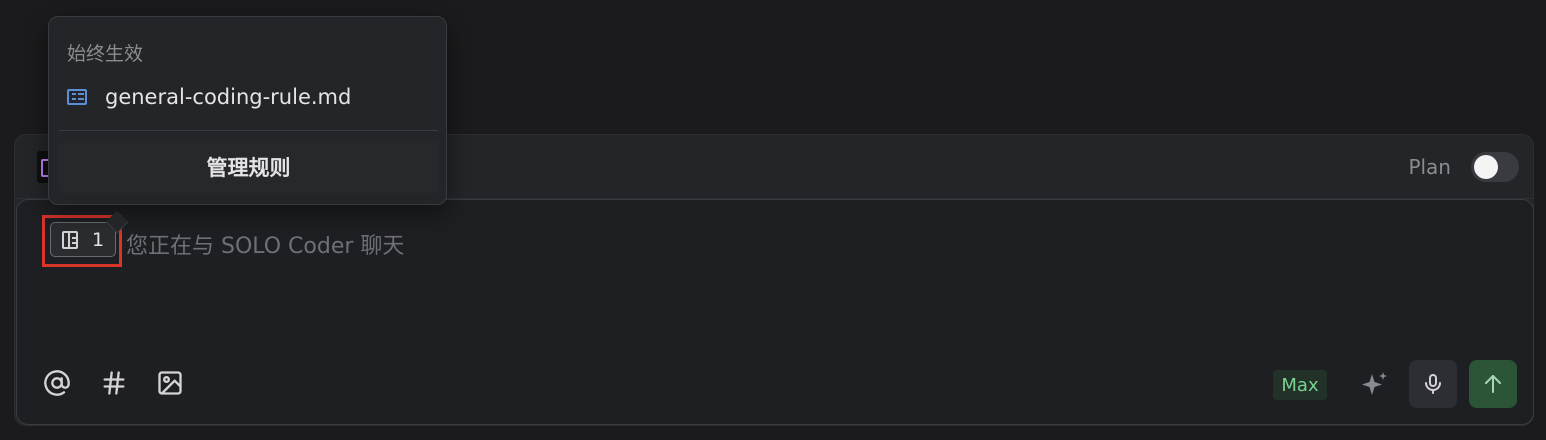 The height and width of the screenshot is (440, 1546). I want to click on send-button, so click(1493, 384).